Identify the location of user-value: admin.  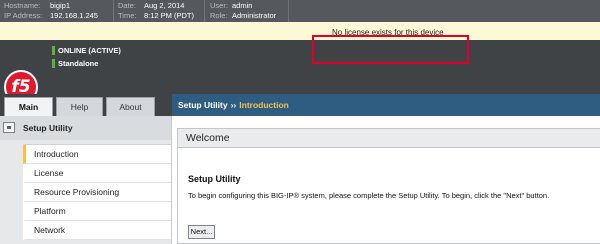
(242, 5).